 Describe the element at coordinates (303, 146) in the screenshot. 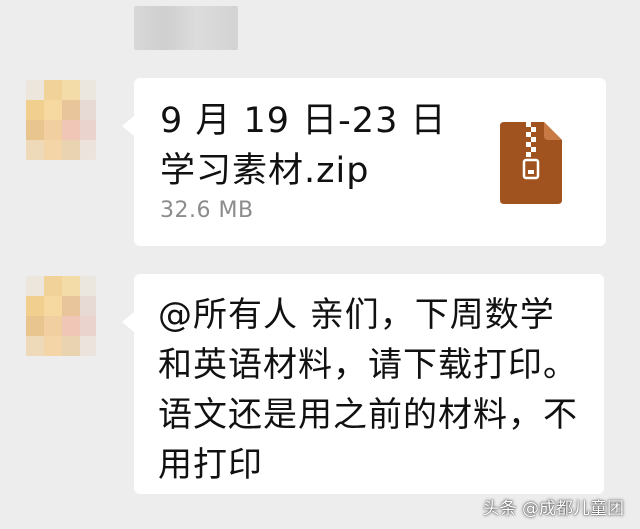

I see `file-name: 9 月 19 日-23 日学习素材.zip` at that location.